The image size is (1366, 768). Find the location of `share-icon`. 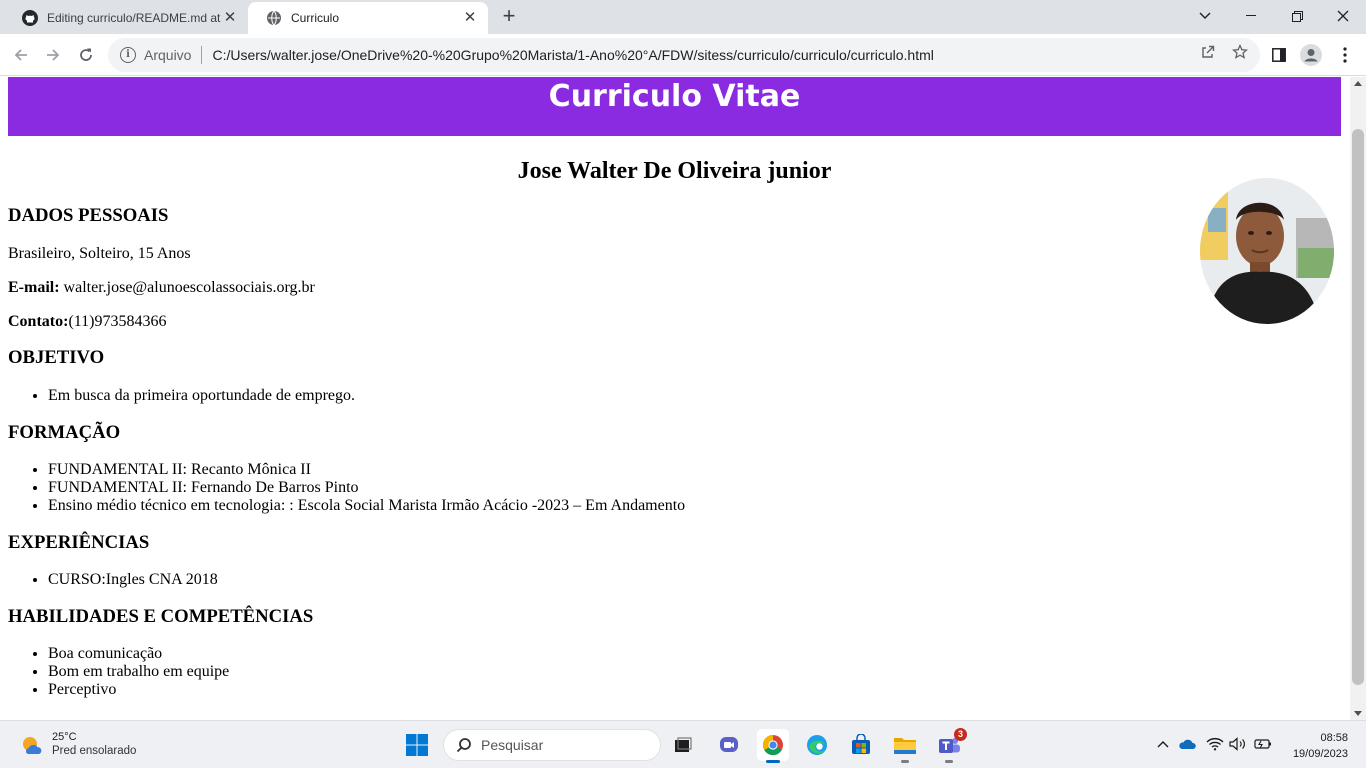

share-icon is located at coordinates (1208, 52).